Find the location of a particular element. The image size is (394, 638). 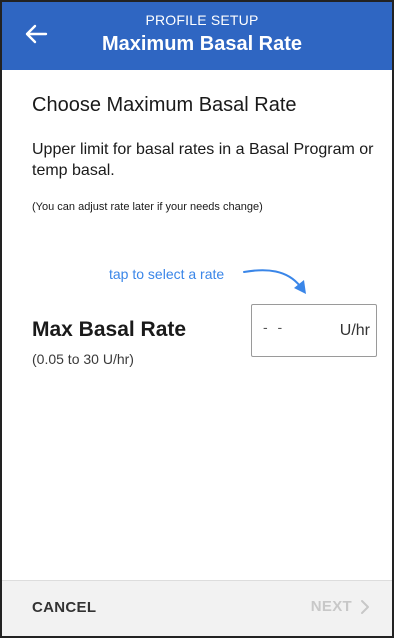

chevron-right-icon is located at coordinates (365, 606).